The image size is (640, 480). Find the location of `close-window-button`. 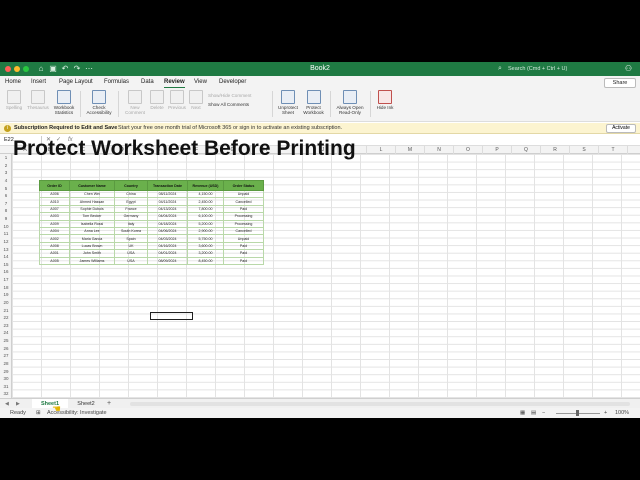

close-window-button is located at coordinates (8, 69).